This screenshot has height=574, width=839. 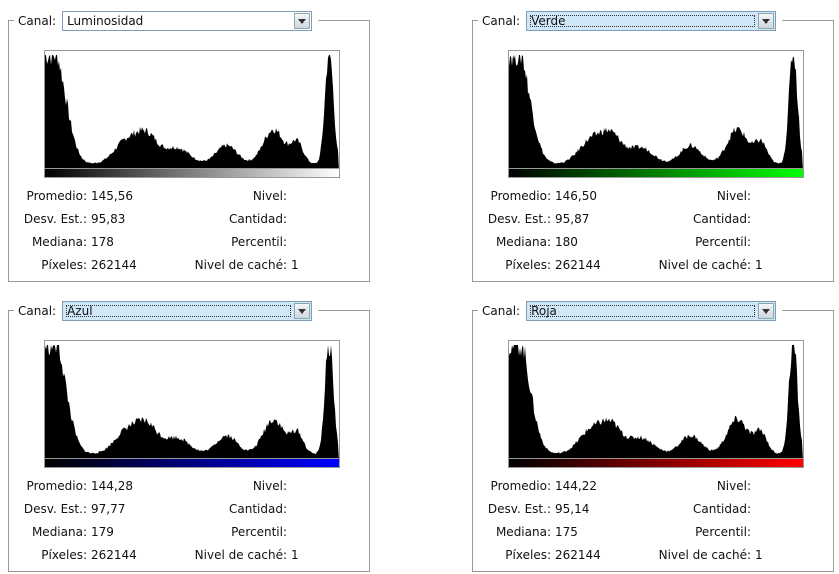 What do you see at coordinates (105, 21) in the screenshot?
I see `channel-select-value: Luminosidad` at bounding box center [105, 21].